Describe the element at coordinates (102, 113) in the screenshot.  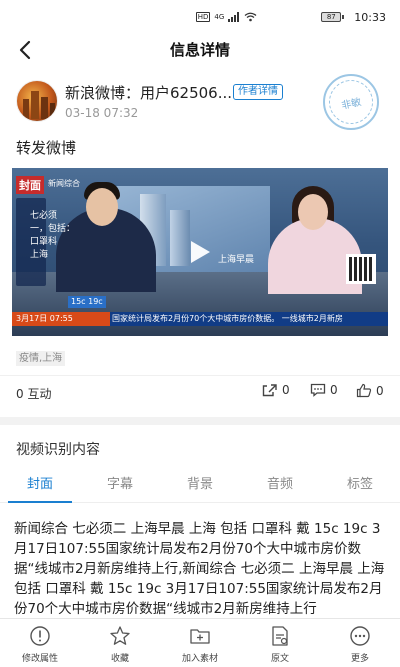
I see `post-time: 03-18 07:32` at that location.